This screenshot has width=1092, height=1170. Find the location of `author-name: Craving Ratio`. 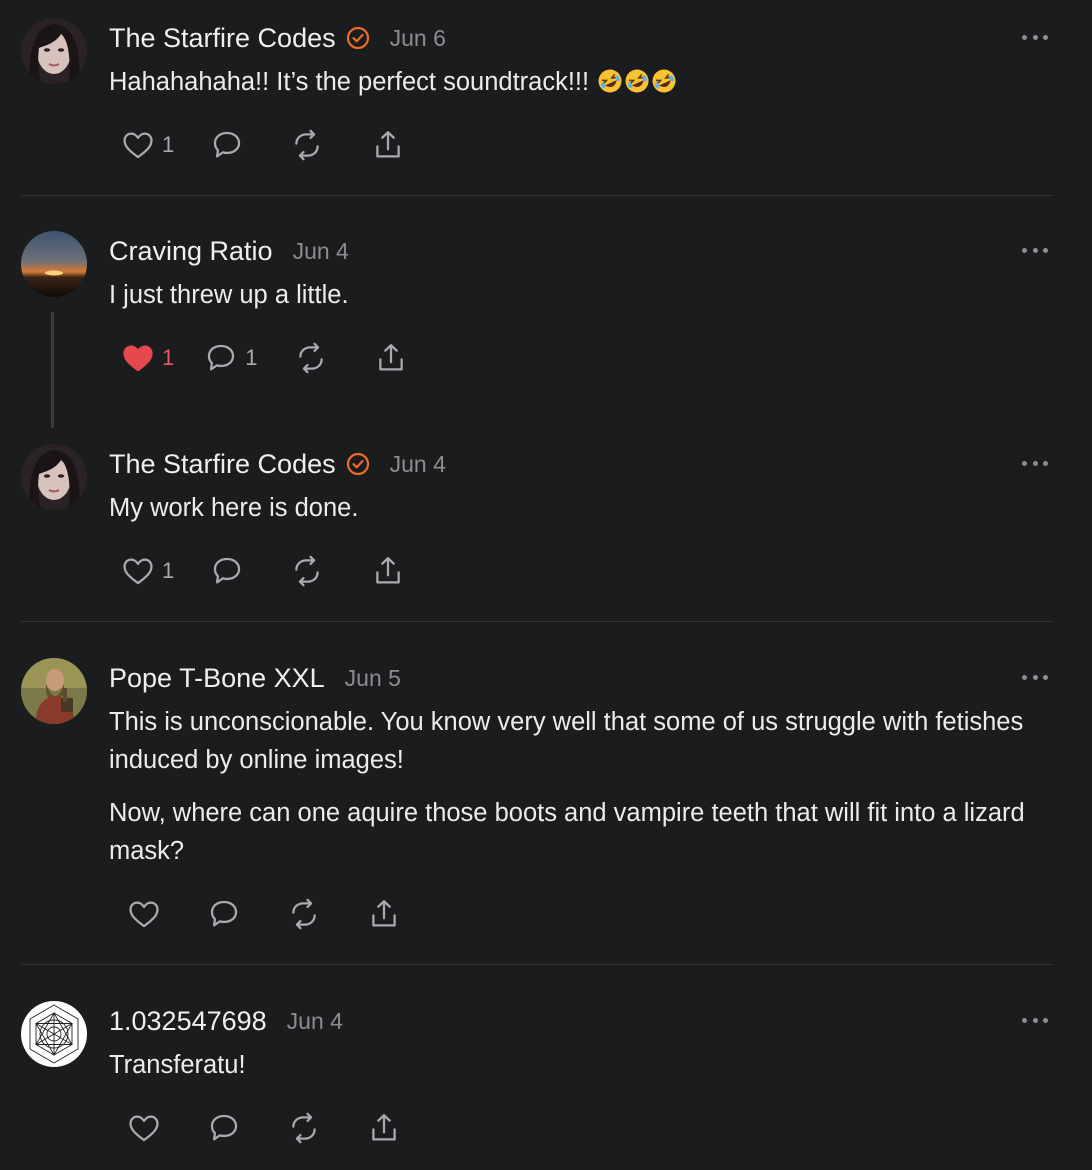

author-name: Craving Ratio is located at coordinates (191, 251).